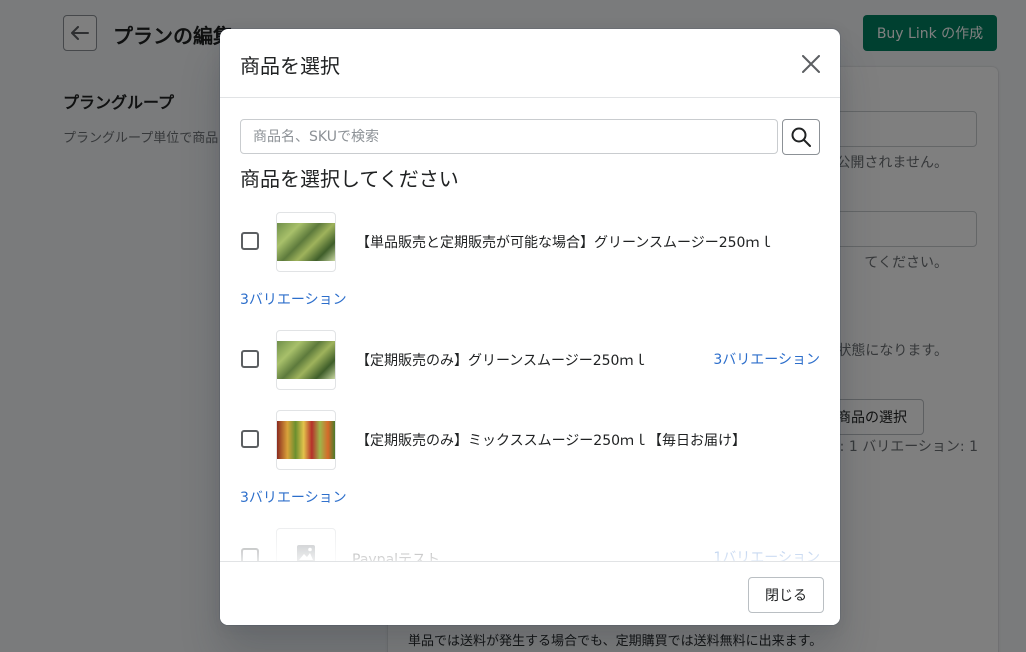  I want to click on variation-link: 1バリエーション, so click(766, 554).